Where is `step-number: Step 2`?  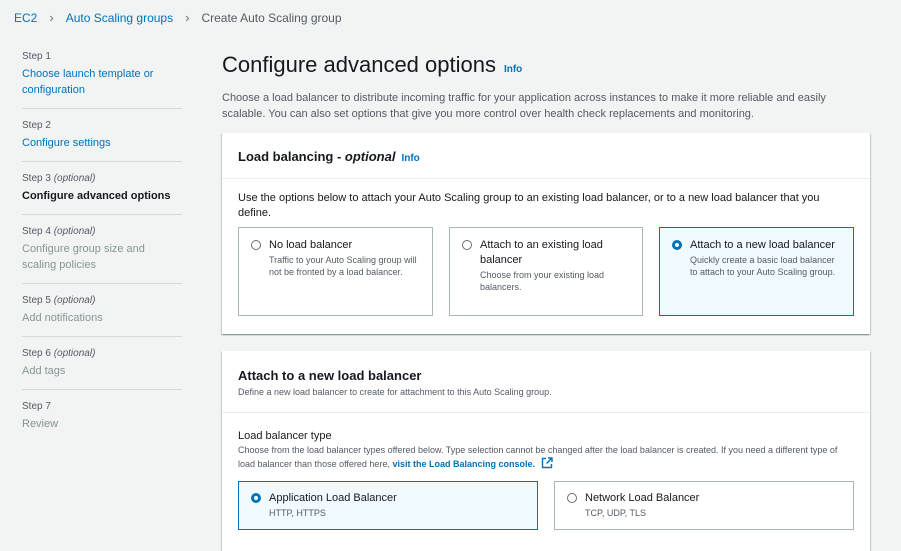 step-number: Step 2 is located at coordinates (36, 125).